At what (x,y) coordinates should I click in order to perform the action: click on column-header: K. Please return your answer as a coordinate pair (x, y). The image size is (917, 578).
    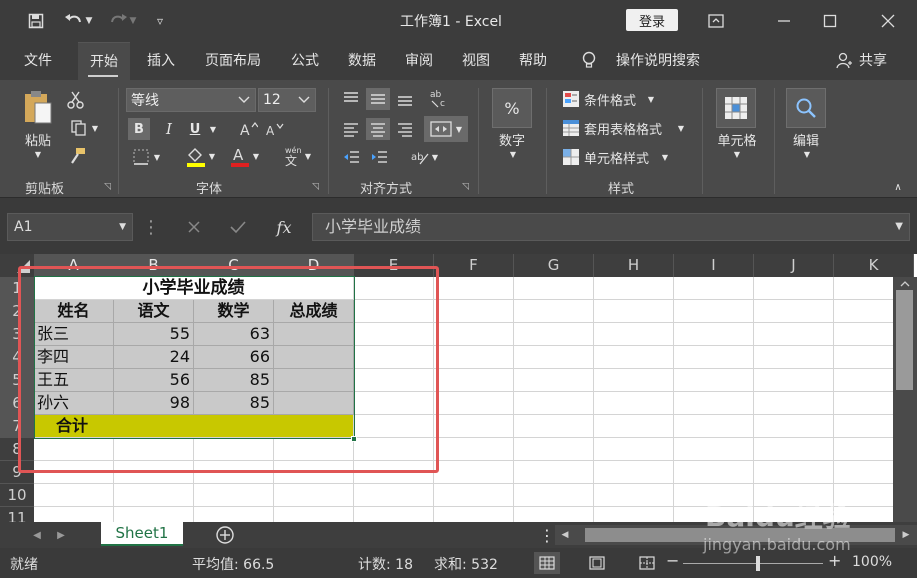
    Looking at the image, I should click on (874, 265).